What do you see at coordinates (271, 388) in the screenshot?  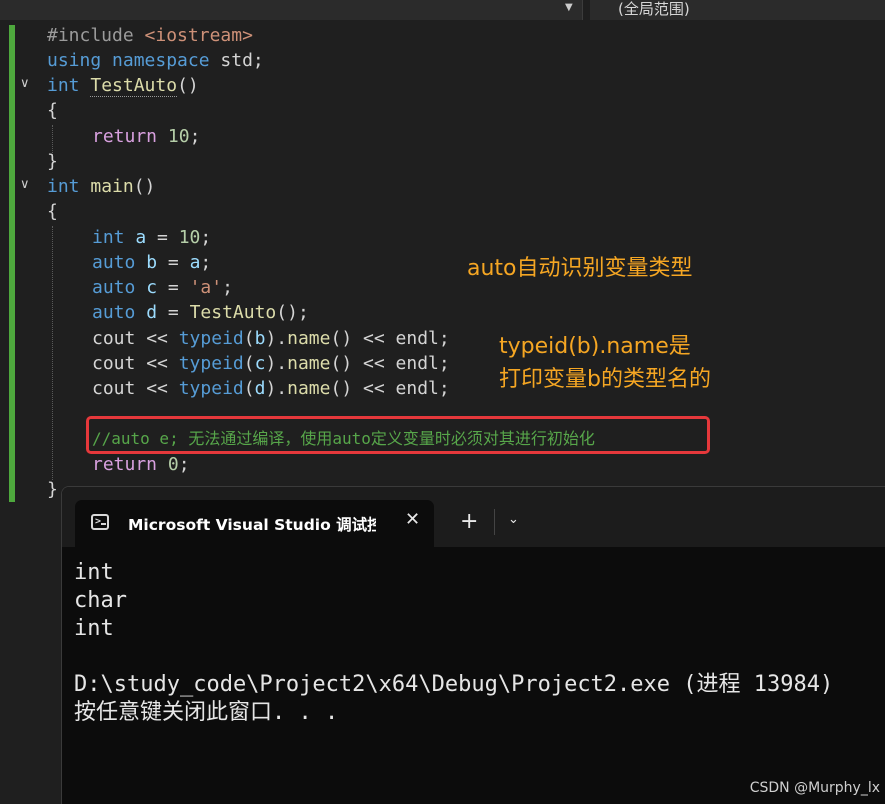 I see `code-line-15: cout << typeid(d).name() << endl;` at bounding box center [271, 388].